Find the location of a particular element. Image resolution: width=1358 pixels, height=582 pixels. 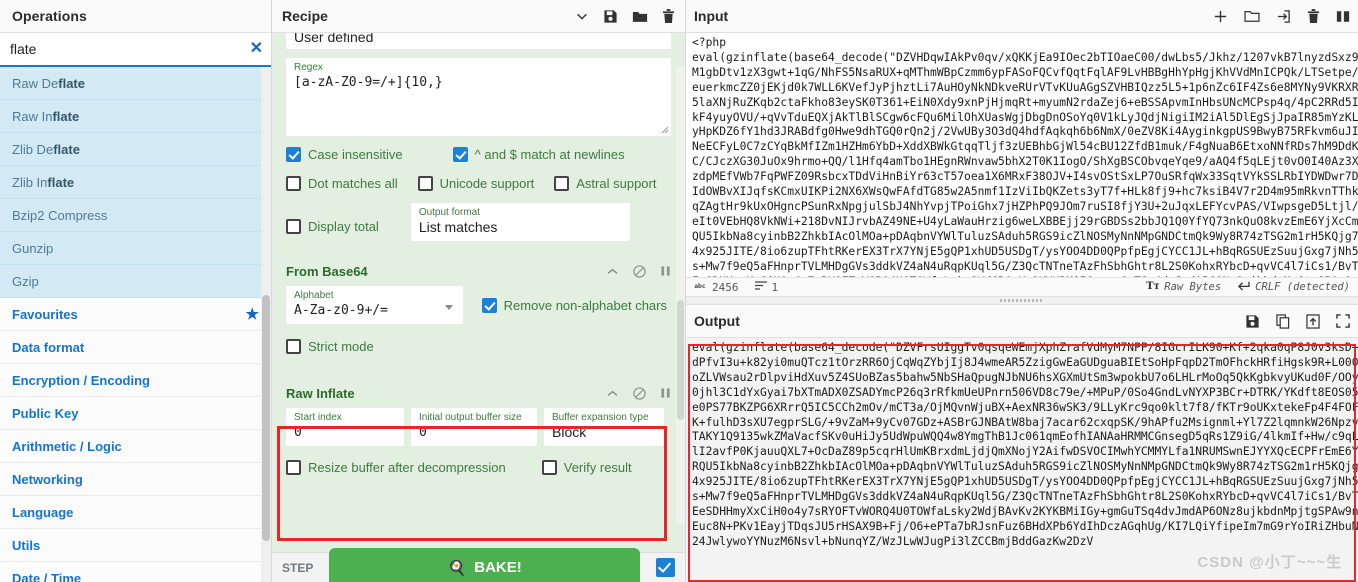

operations-search: ✕ is located at coordinates (135, 50).